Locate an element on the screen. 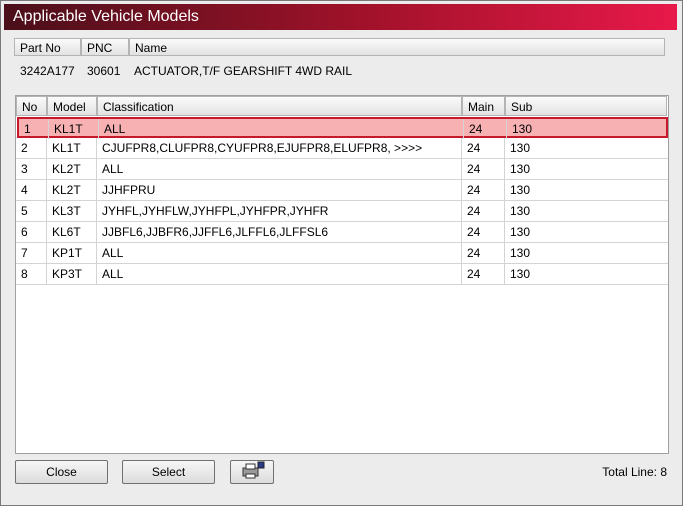 This screenshot has width=683, height=506. close-button: Close is located at coordinates (61, 472).